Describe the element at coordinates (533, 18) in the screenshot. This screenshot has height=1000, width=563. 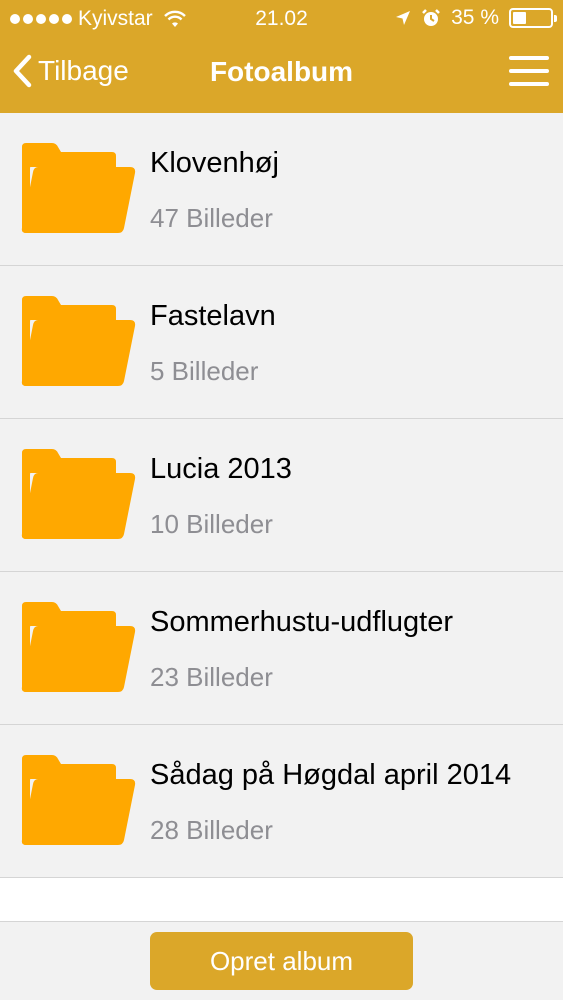
I see `battery-icon` at that location.